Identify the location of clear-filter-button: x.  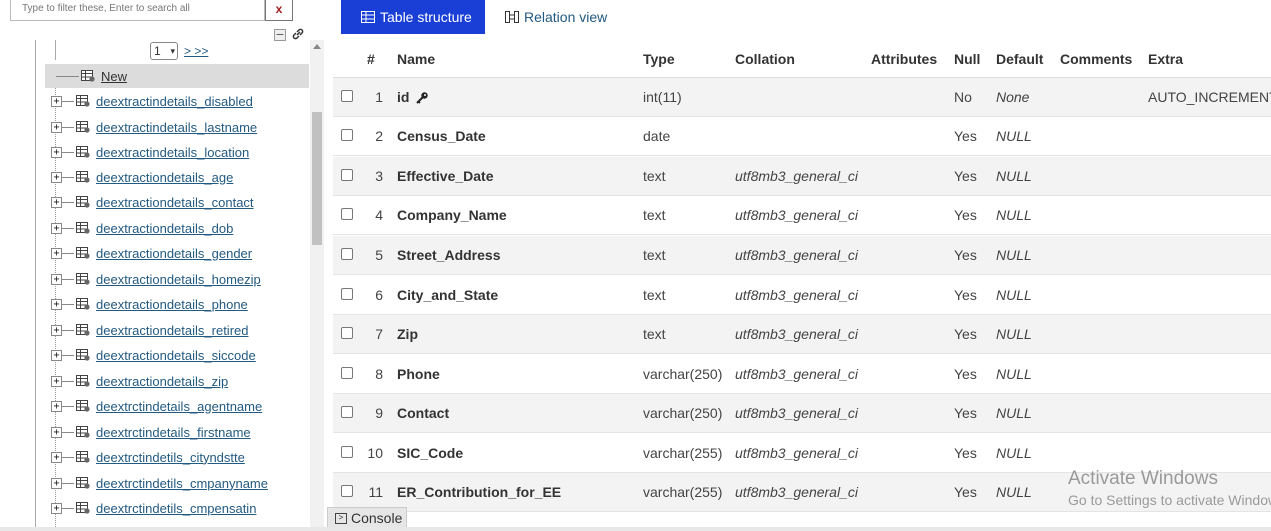
(279, 10).